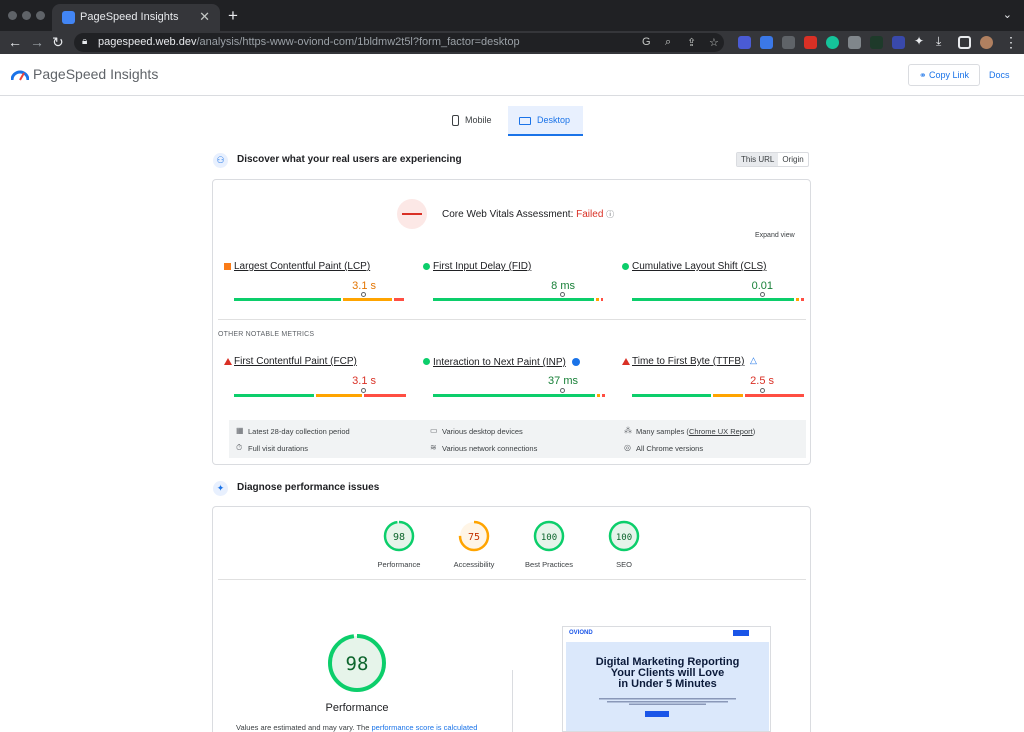 This screenshot has width=1024, height=732. I want to click on poor-triangle-icon, so click(626, 361).